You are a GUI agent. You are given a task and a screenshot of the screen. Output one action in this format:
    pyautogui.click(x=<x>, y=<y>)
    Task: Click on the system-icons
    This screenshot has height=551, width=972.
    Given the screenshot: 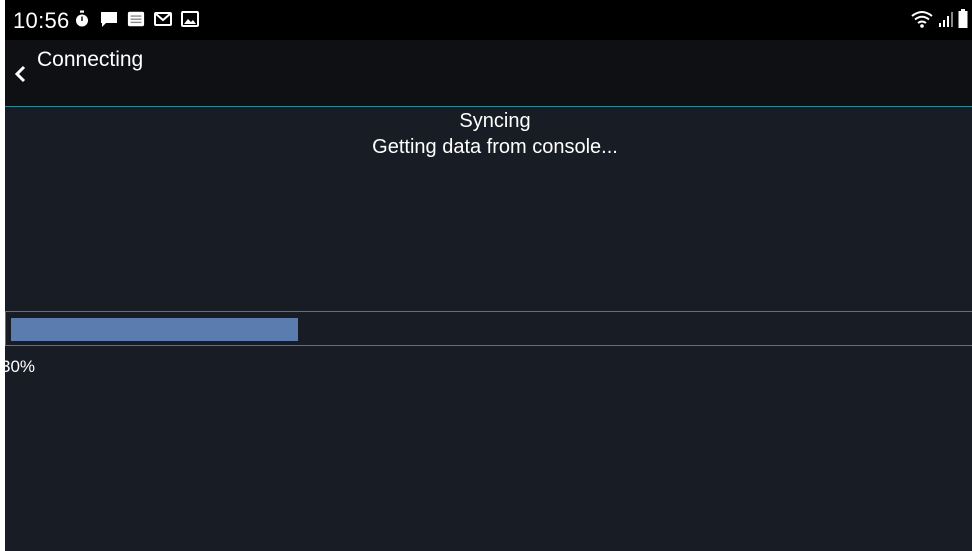 What is the action you would take?
    pyautogui.click(x=939, y=21)
    